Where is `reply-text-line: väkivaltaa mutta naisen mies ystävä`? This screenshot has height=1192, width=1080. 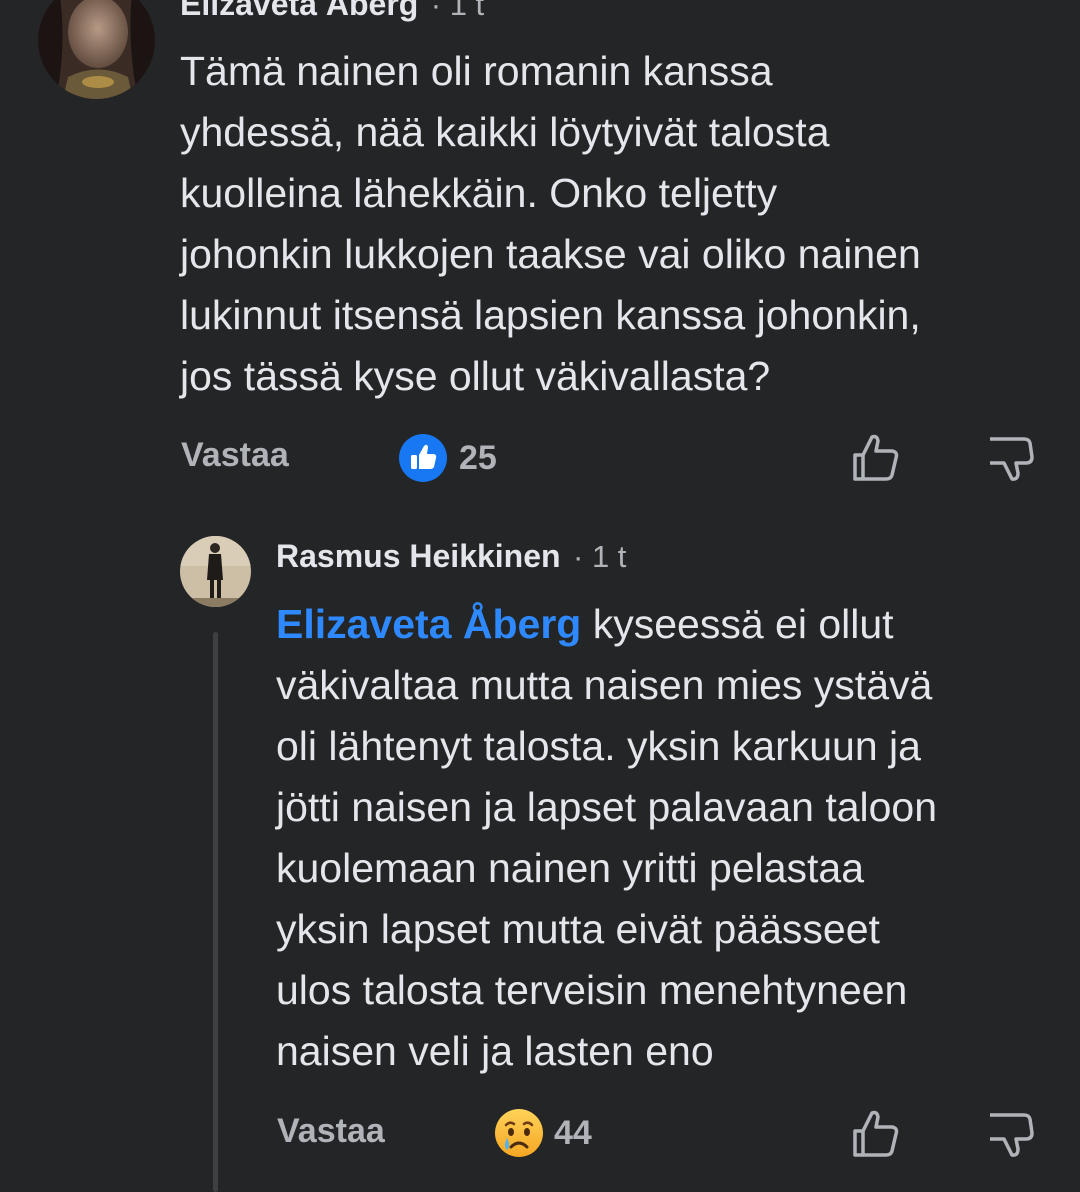
reply-text-line: väkivaltaa mutta naisen mies ystävä is located at coordinates (604, 685).